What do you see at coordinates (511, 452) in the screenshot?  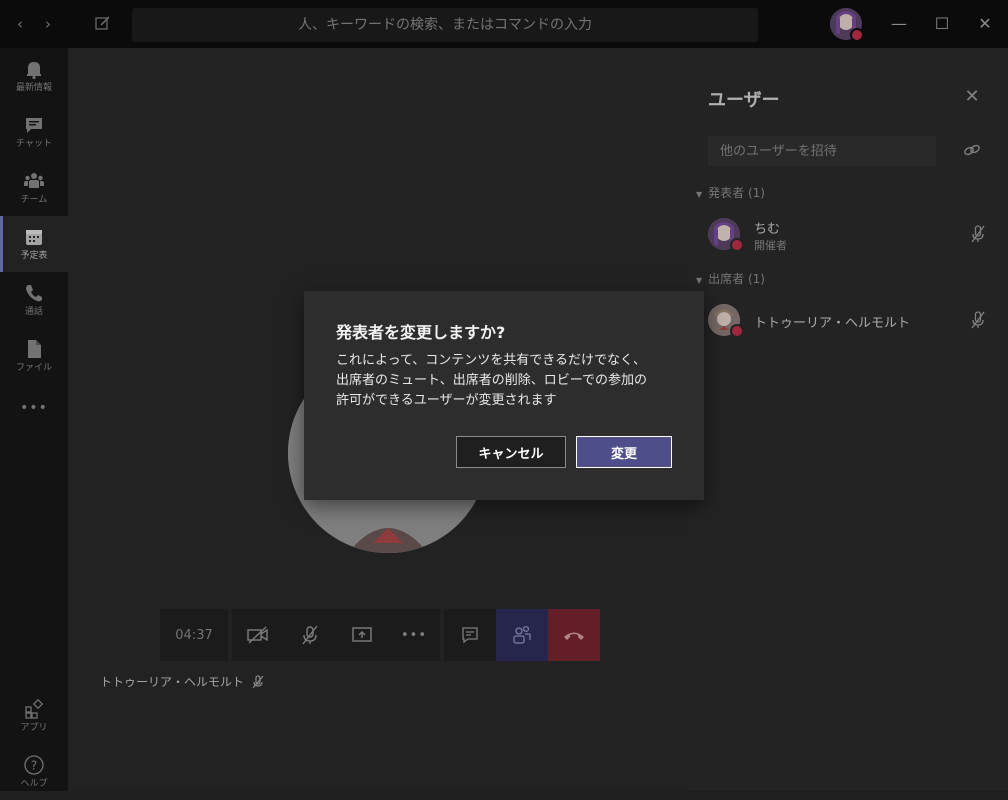 I see `cancel-button: キャンセル` at bounding box center [511, 452].